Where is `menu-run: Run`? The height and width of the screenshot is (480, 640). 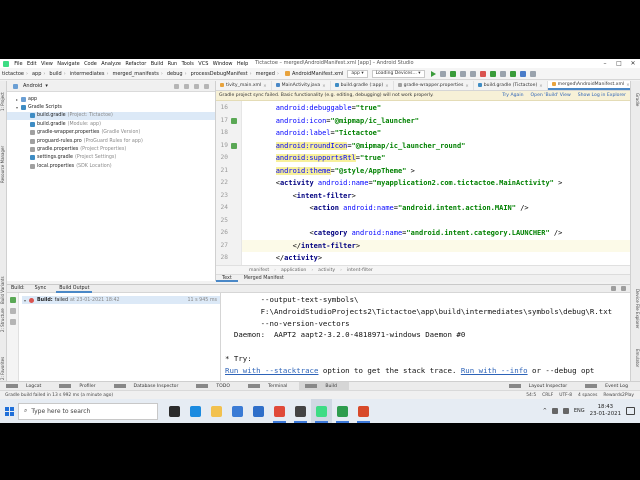 menu-run: Run is located at coordinates (172, 64).